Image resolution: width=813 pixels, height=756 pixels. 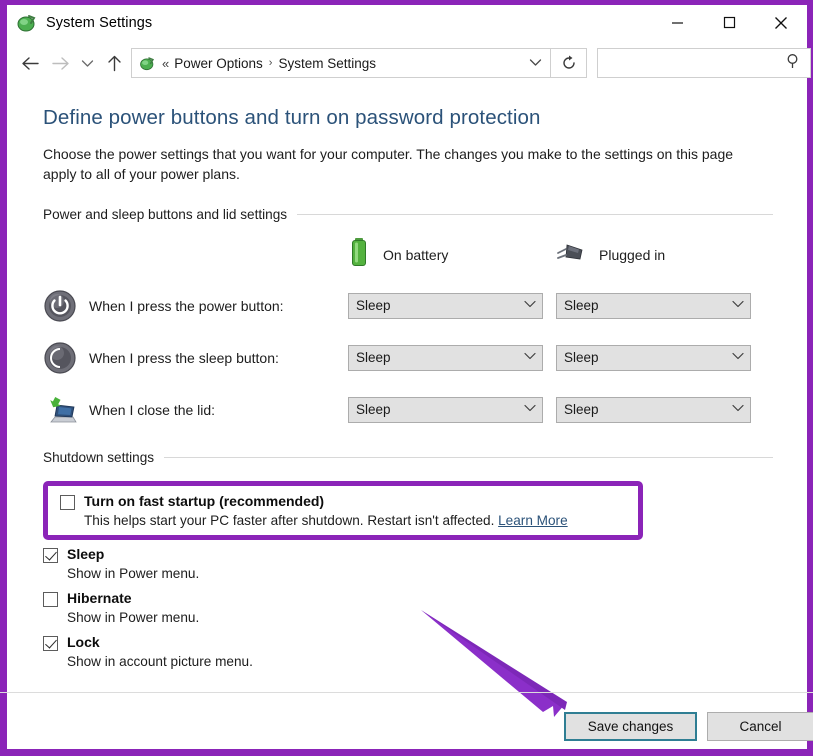 I want to click on row-label-text: When I press the power button:, so click(x=186, y=305).